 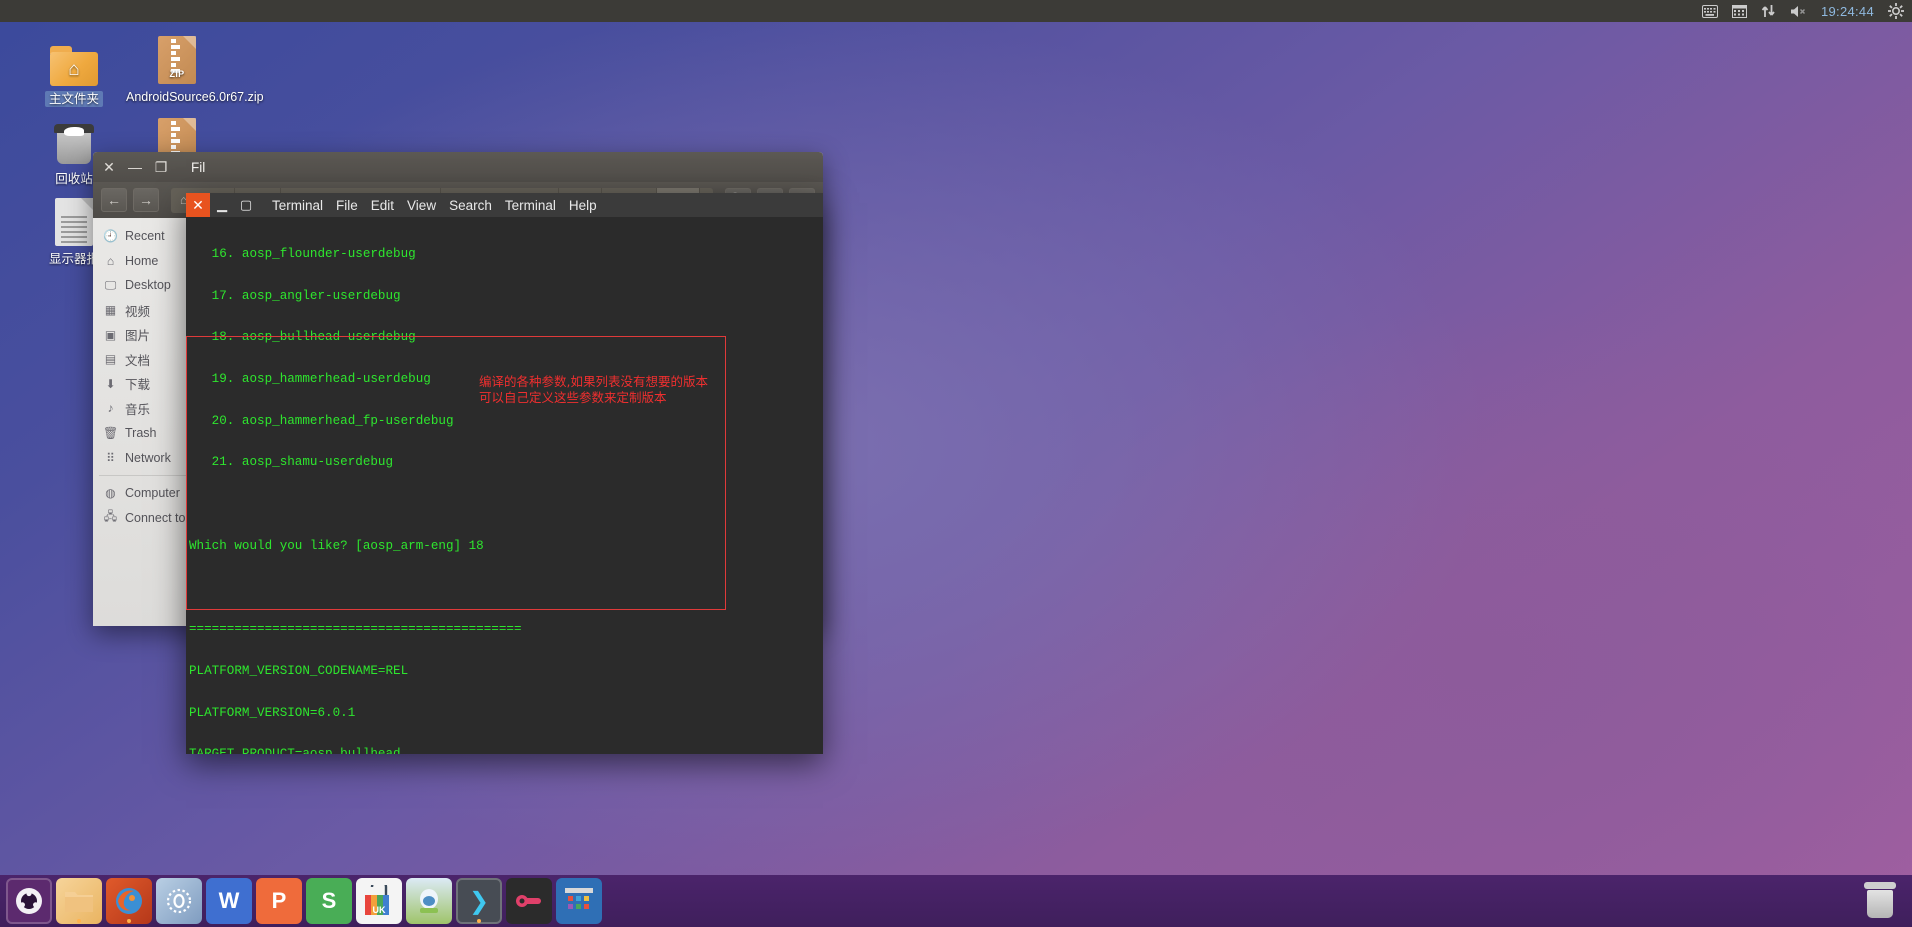 I want to click on maximize-icon: ❐, so click(x=161, y=167).